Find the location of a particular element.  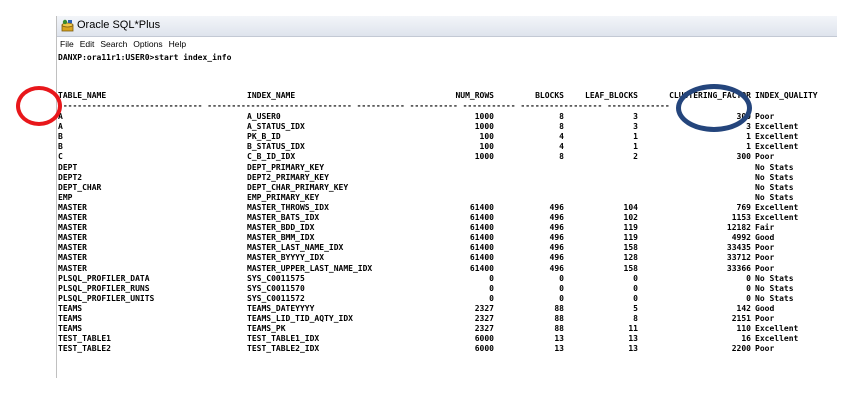

cell-clustering-factor: 16 is located at coordinates (746, 339).